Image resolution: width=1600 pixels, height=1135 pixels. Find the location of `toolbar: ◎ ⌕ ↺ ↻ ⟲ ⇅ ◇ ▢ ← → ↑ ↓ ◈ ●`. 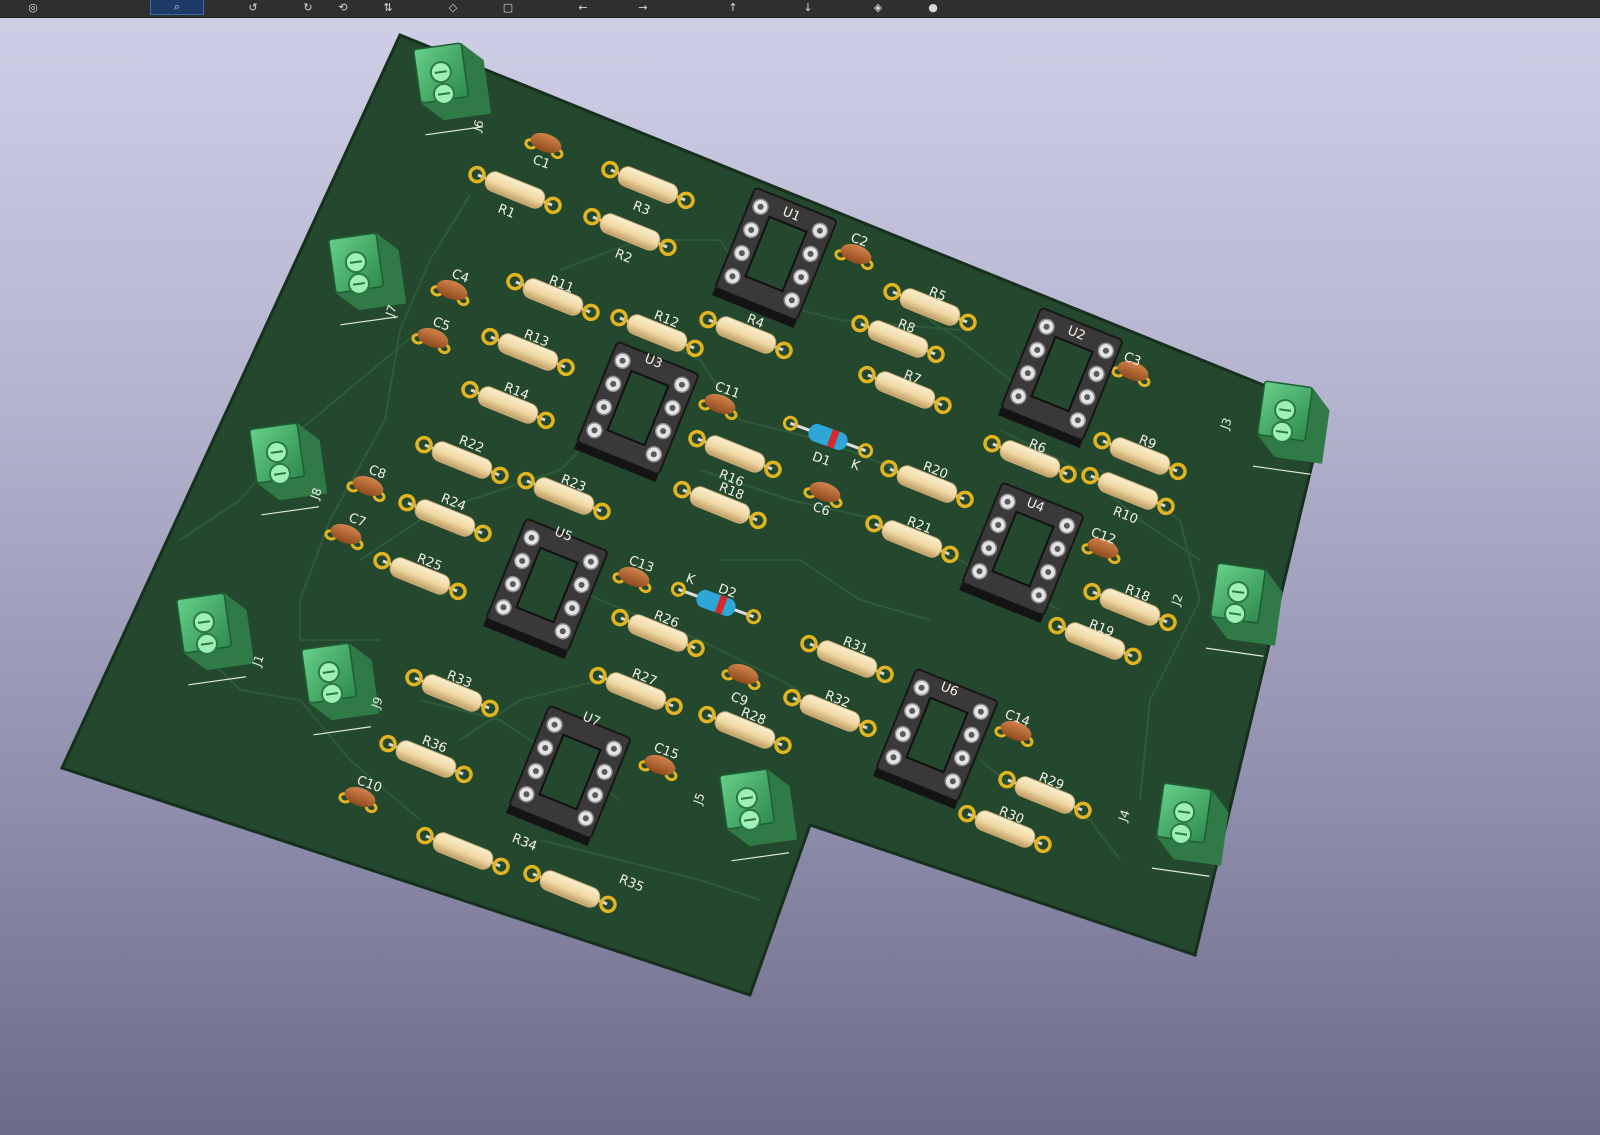

toolbar: ◎ ⌕ ↺ ↻ ⟲ ⇅ ◇ ▢ ← → ↑ ↓ ◈ ● is located at coordinates (800, 9).